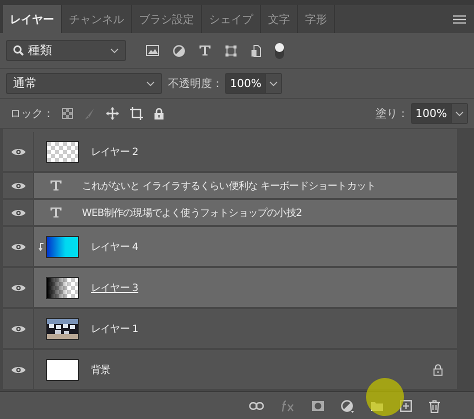 The image size is (474, 419). I want to click on gradient-thumbnail, so click(62, 247).